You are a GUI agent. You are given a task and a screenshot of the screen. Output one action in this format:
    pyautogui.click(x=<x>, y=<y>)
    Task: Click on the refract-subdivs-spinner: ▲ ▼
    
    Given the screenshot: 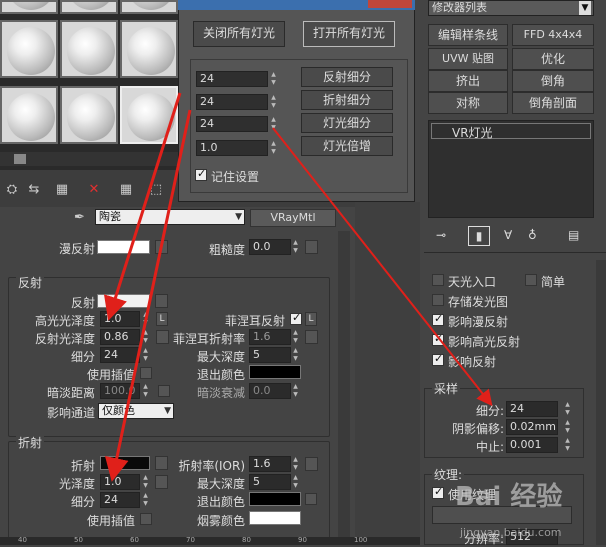 What is the action you would take?
    pyautogui.click(x=145, y=500)
    